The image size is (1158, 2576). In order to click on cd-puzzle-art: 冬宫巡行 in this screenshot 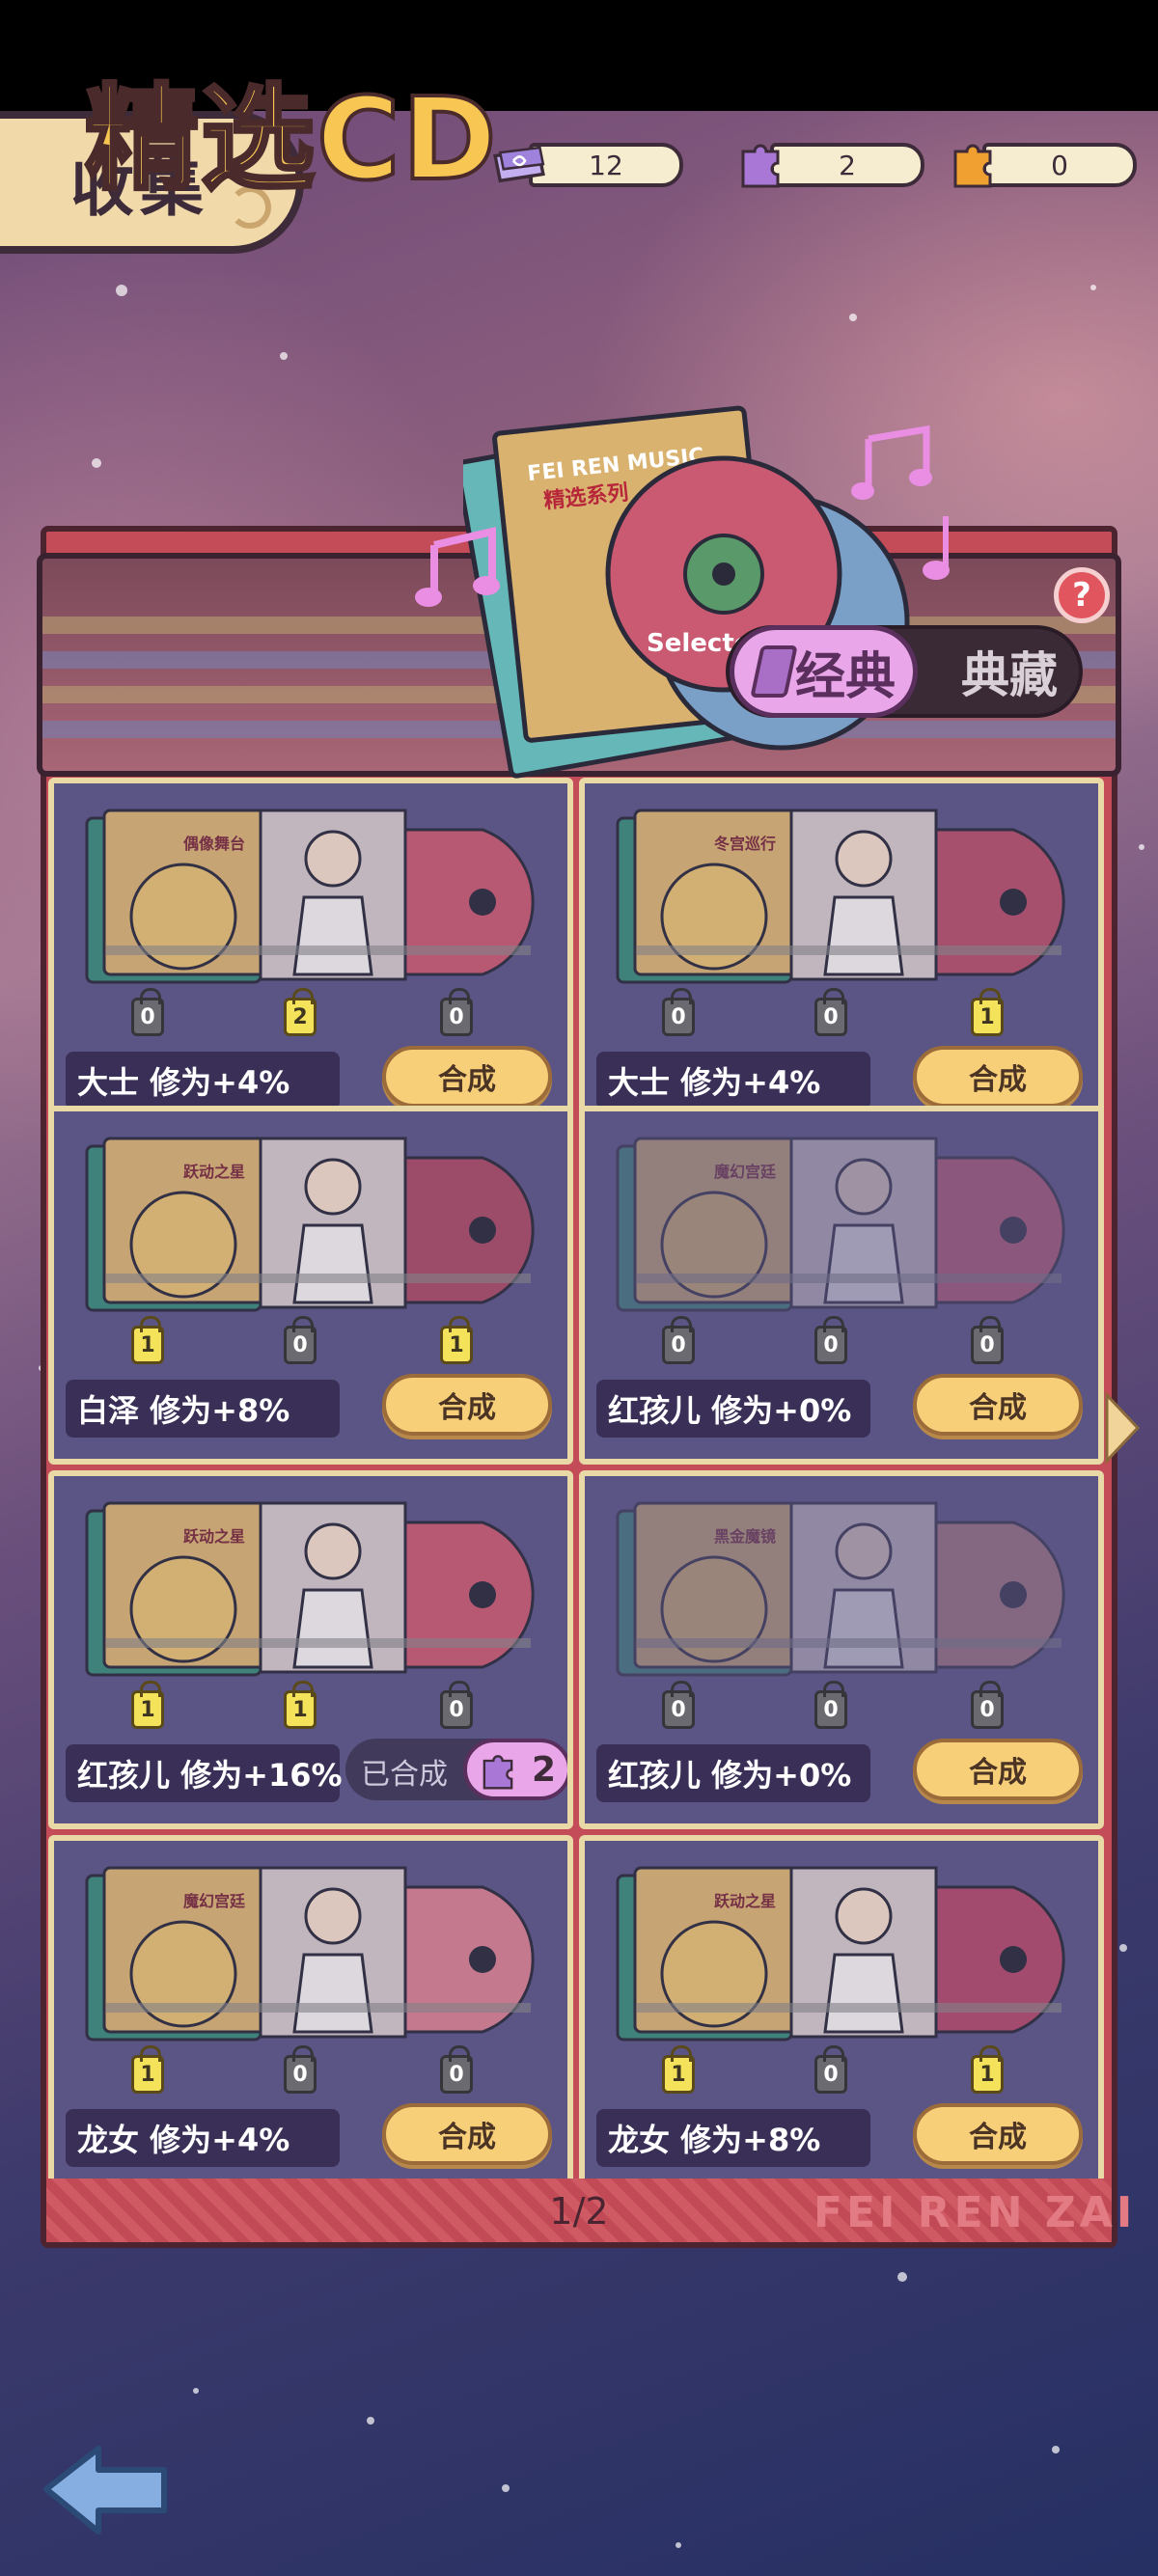, I will do `click(840, 896)`.